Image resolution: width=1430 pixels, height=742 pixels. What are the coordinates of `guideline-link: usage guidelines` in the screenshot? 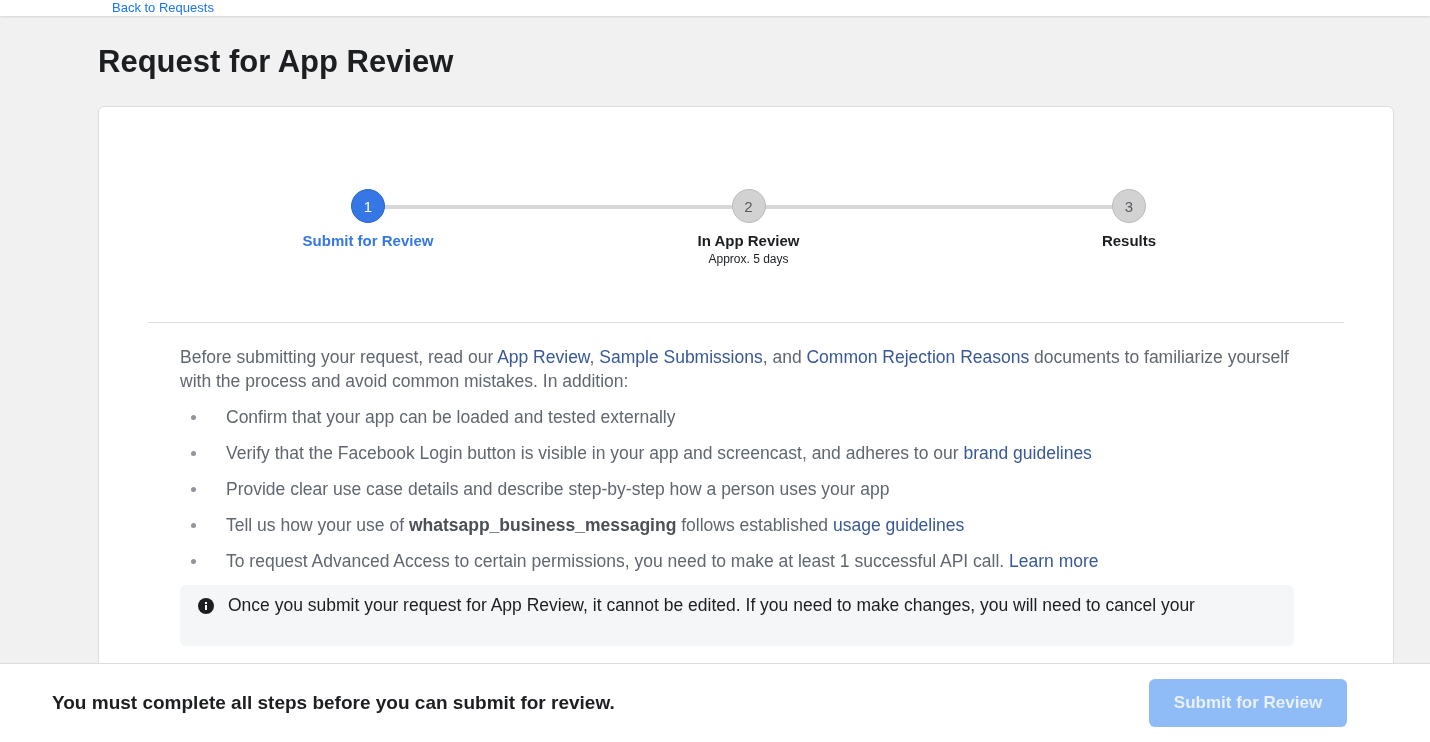 It's located at (899, 524).